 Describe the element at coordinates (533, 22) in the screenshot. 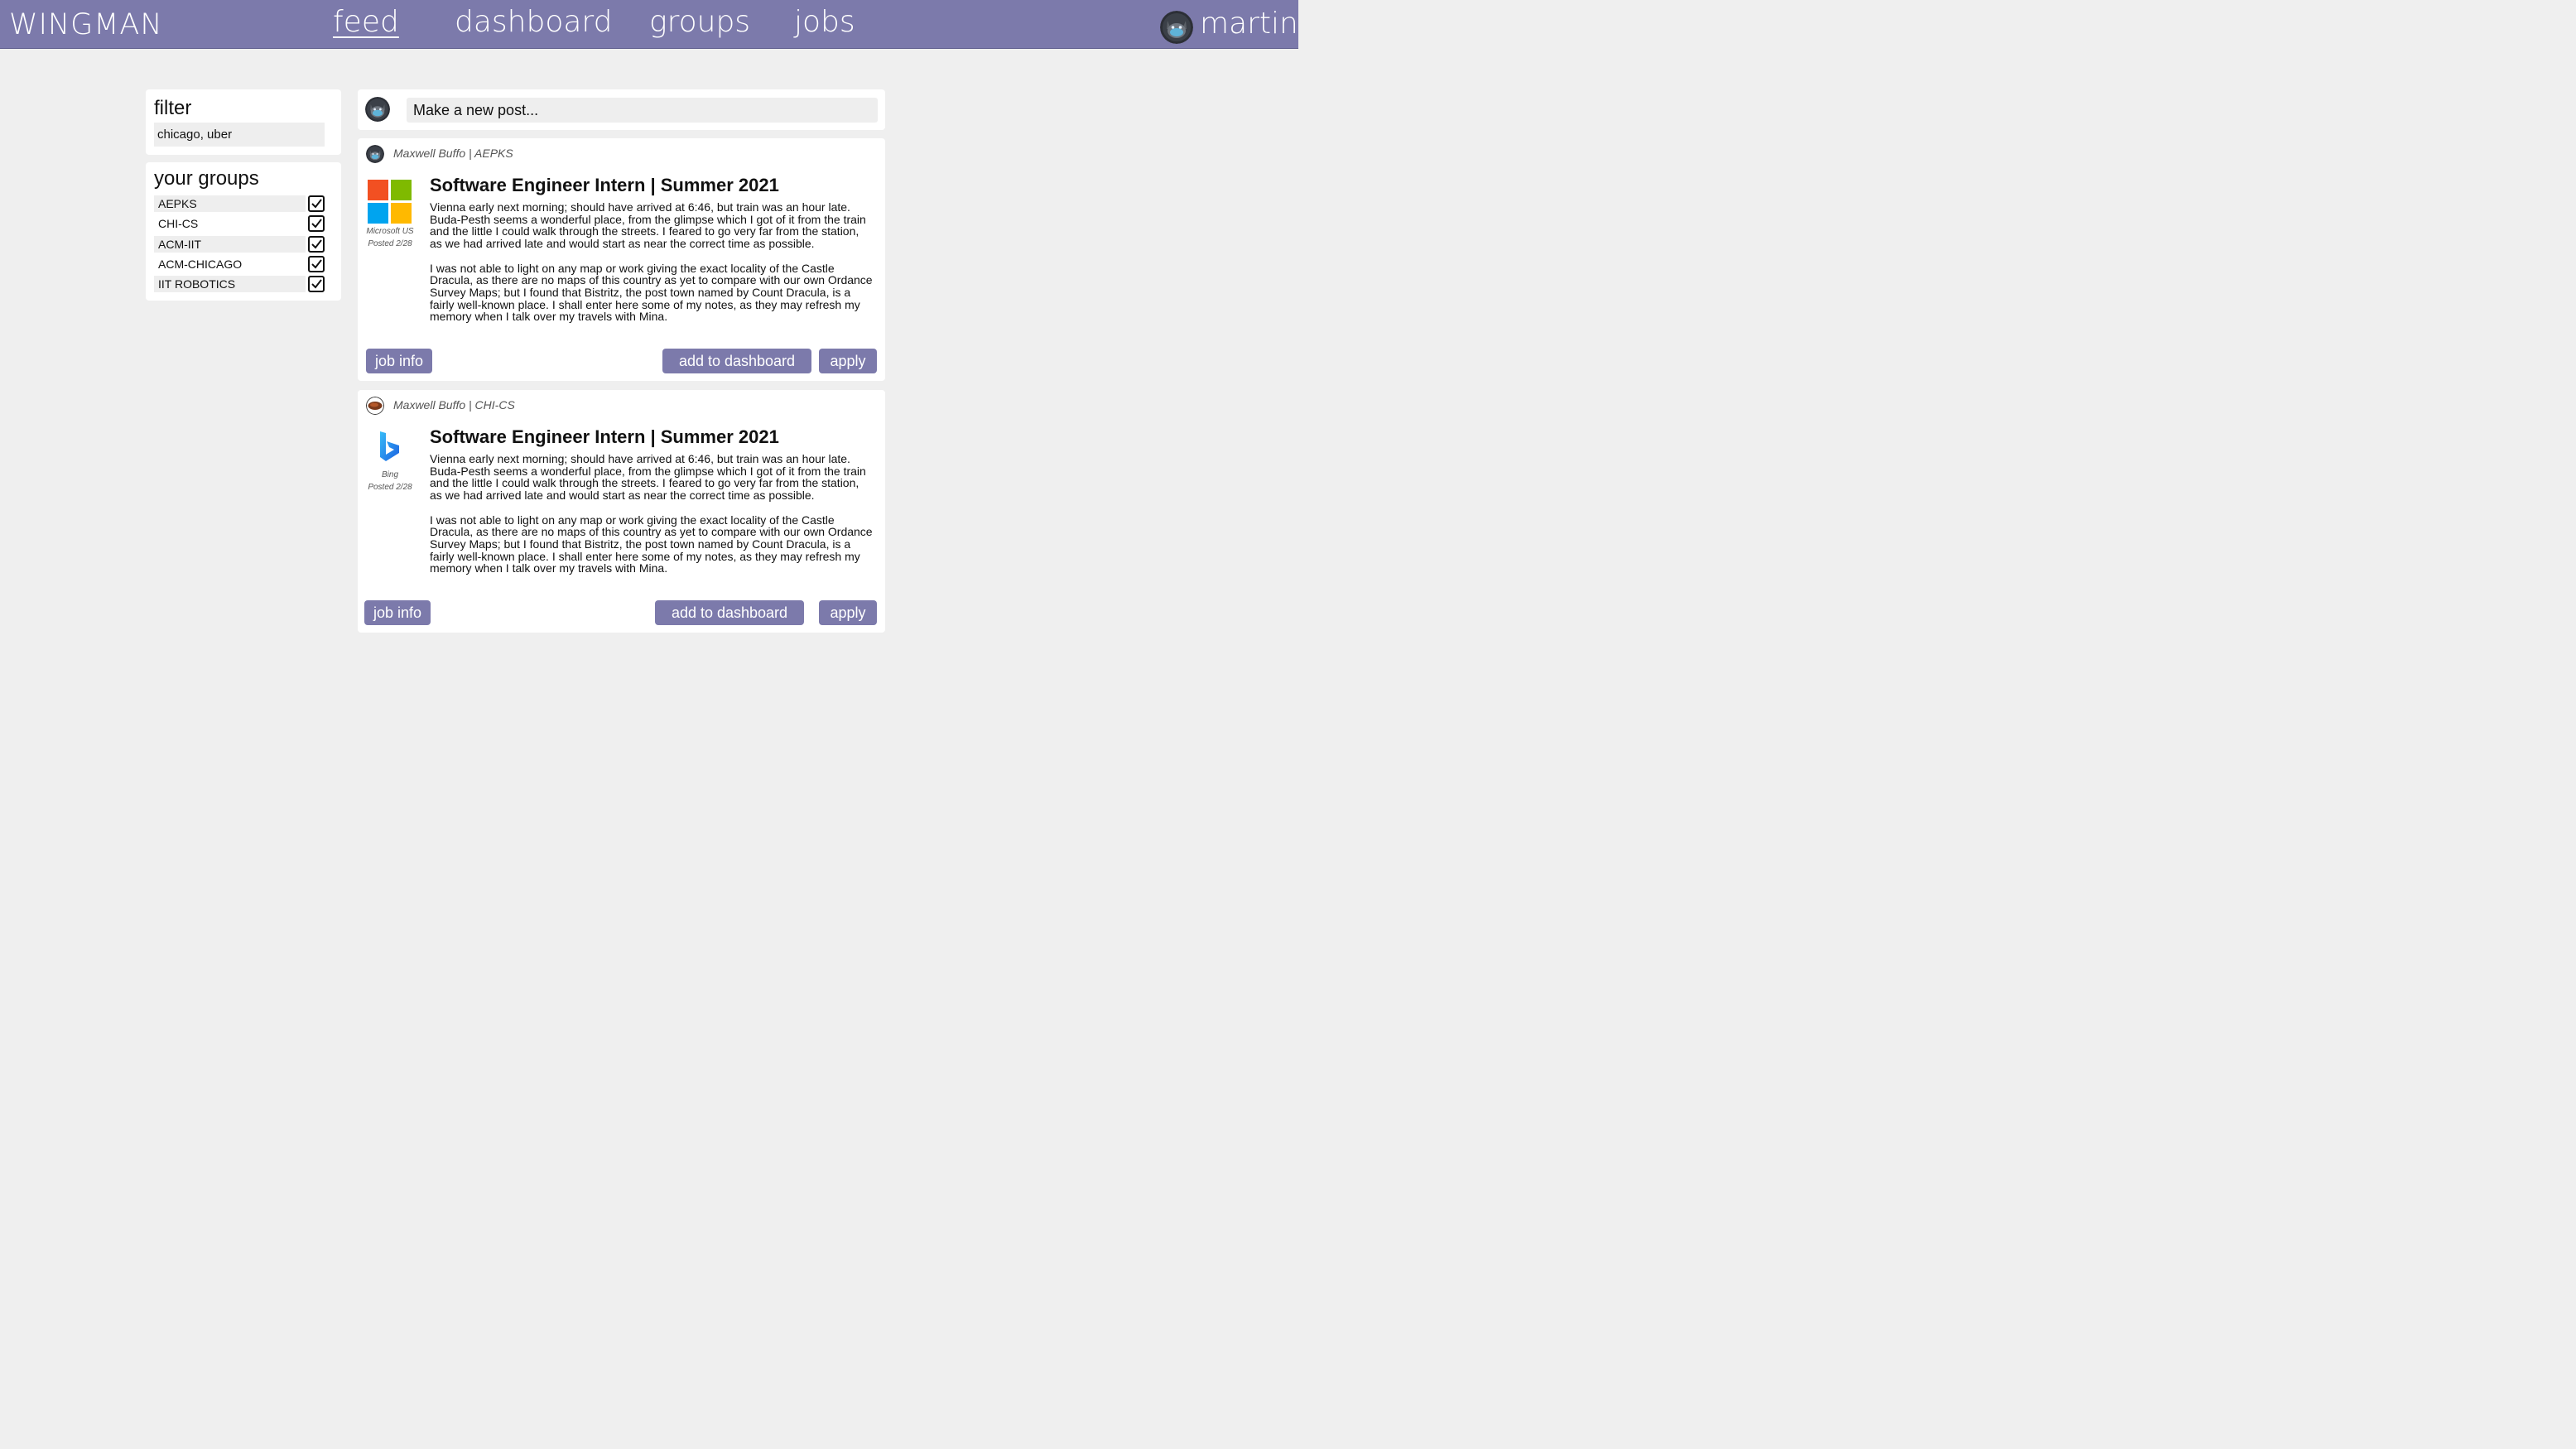

I see `nav-dashboard: dashboard` at that location.